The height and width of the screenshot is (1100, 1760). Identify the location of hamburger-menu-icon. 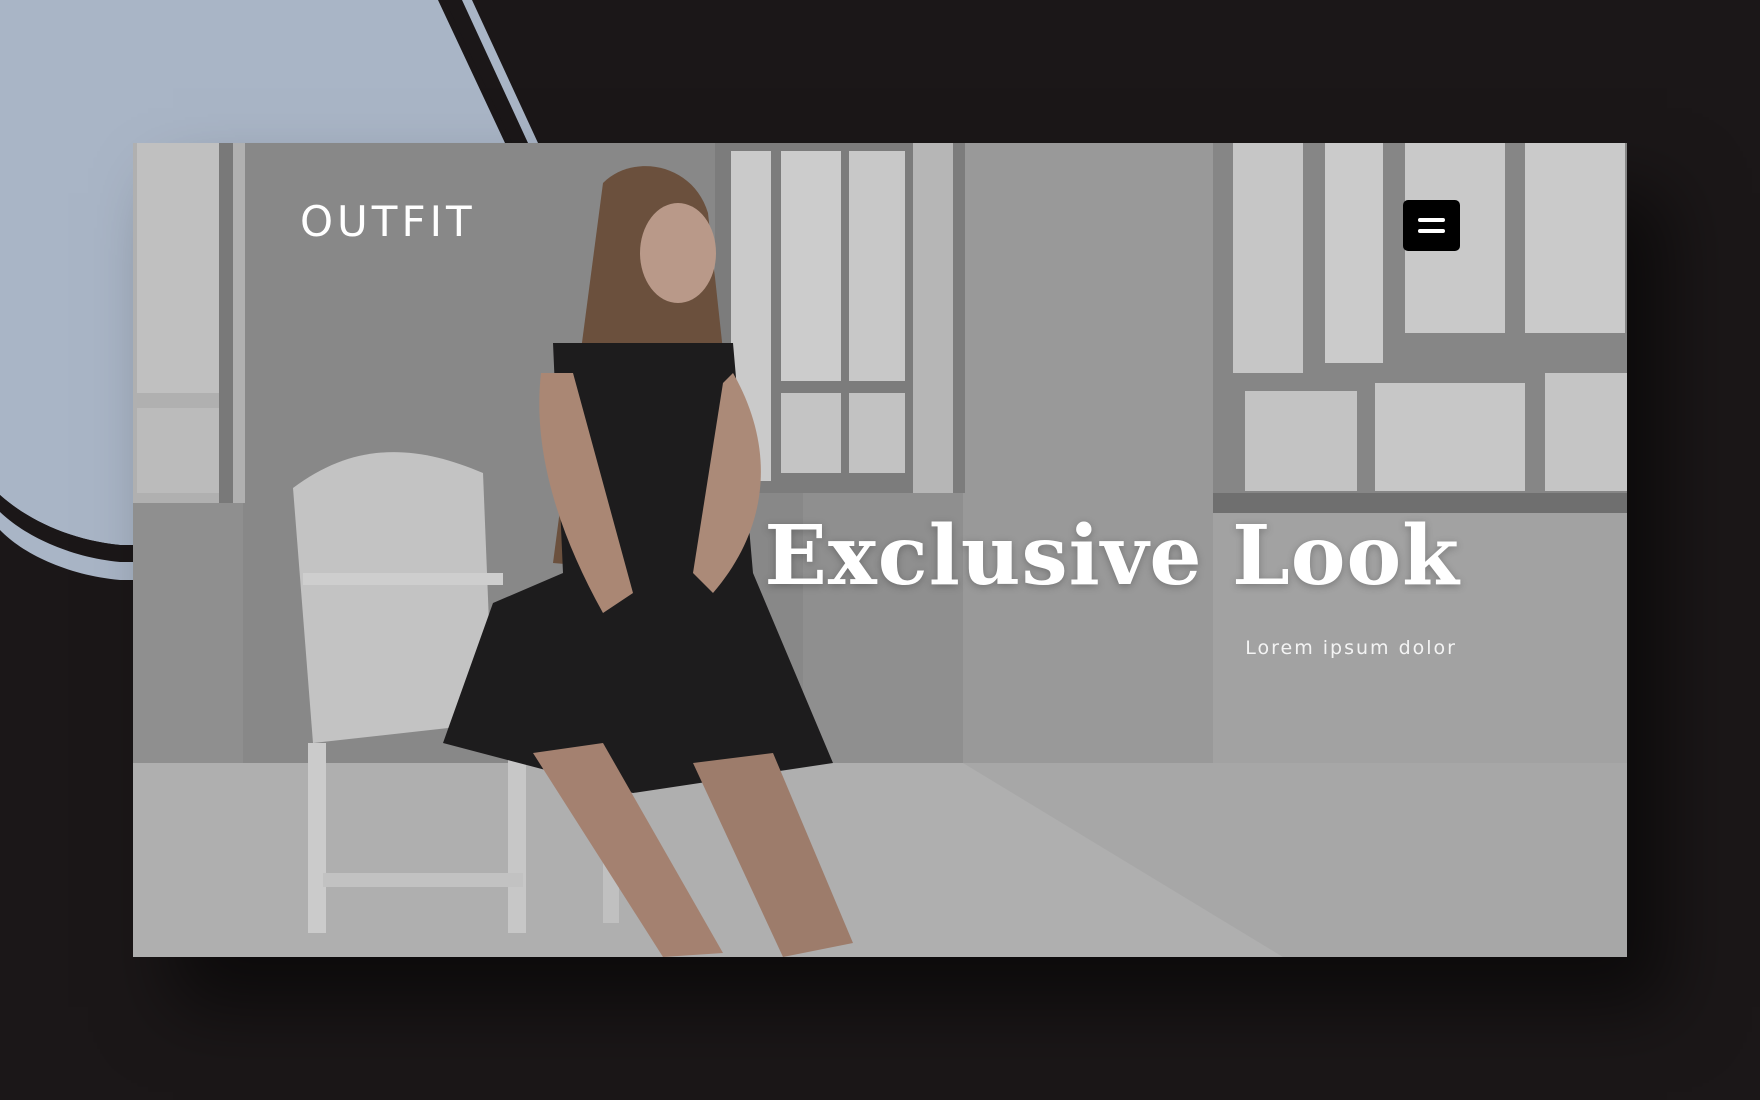
(1431, 220).